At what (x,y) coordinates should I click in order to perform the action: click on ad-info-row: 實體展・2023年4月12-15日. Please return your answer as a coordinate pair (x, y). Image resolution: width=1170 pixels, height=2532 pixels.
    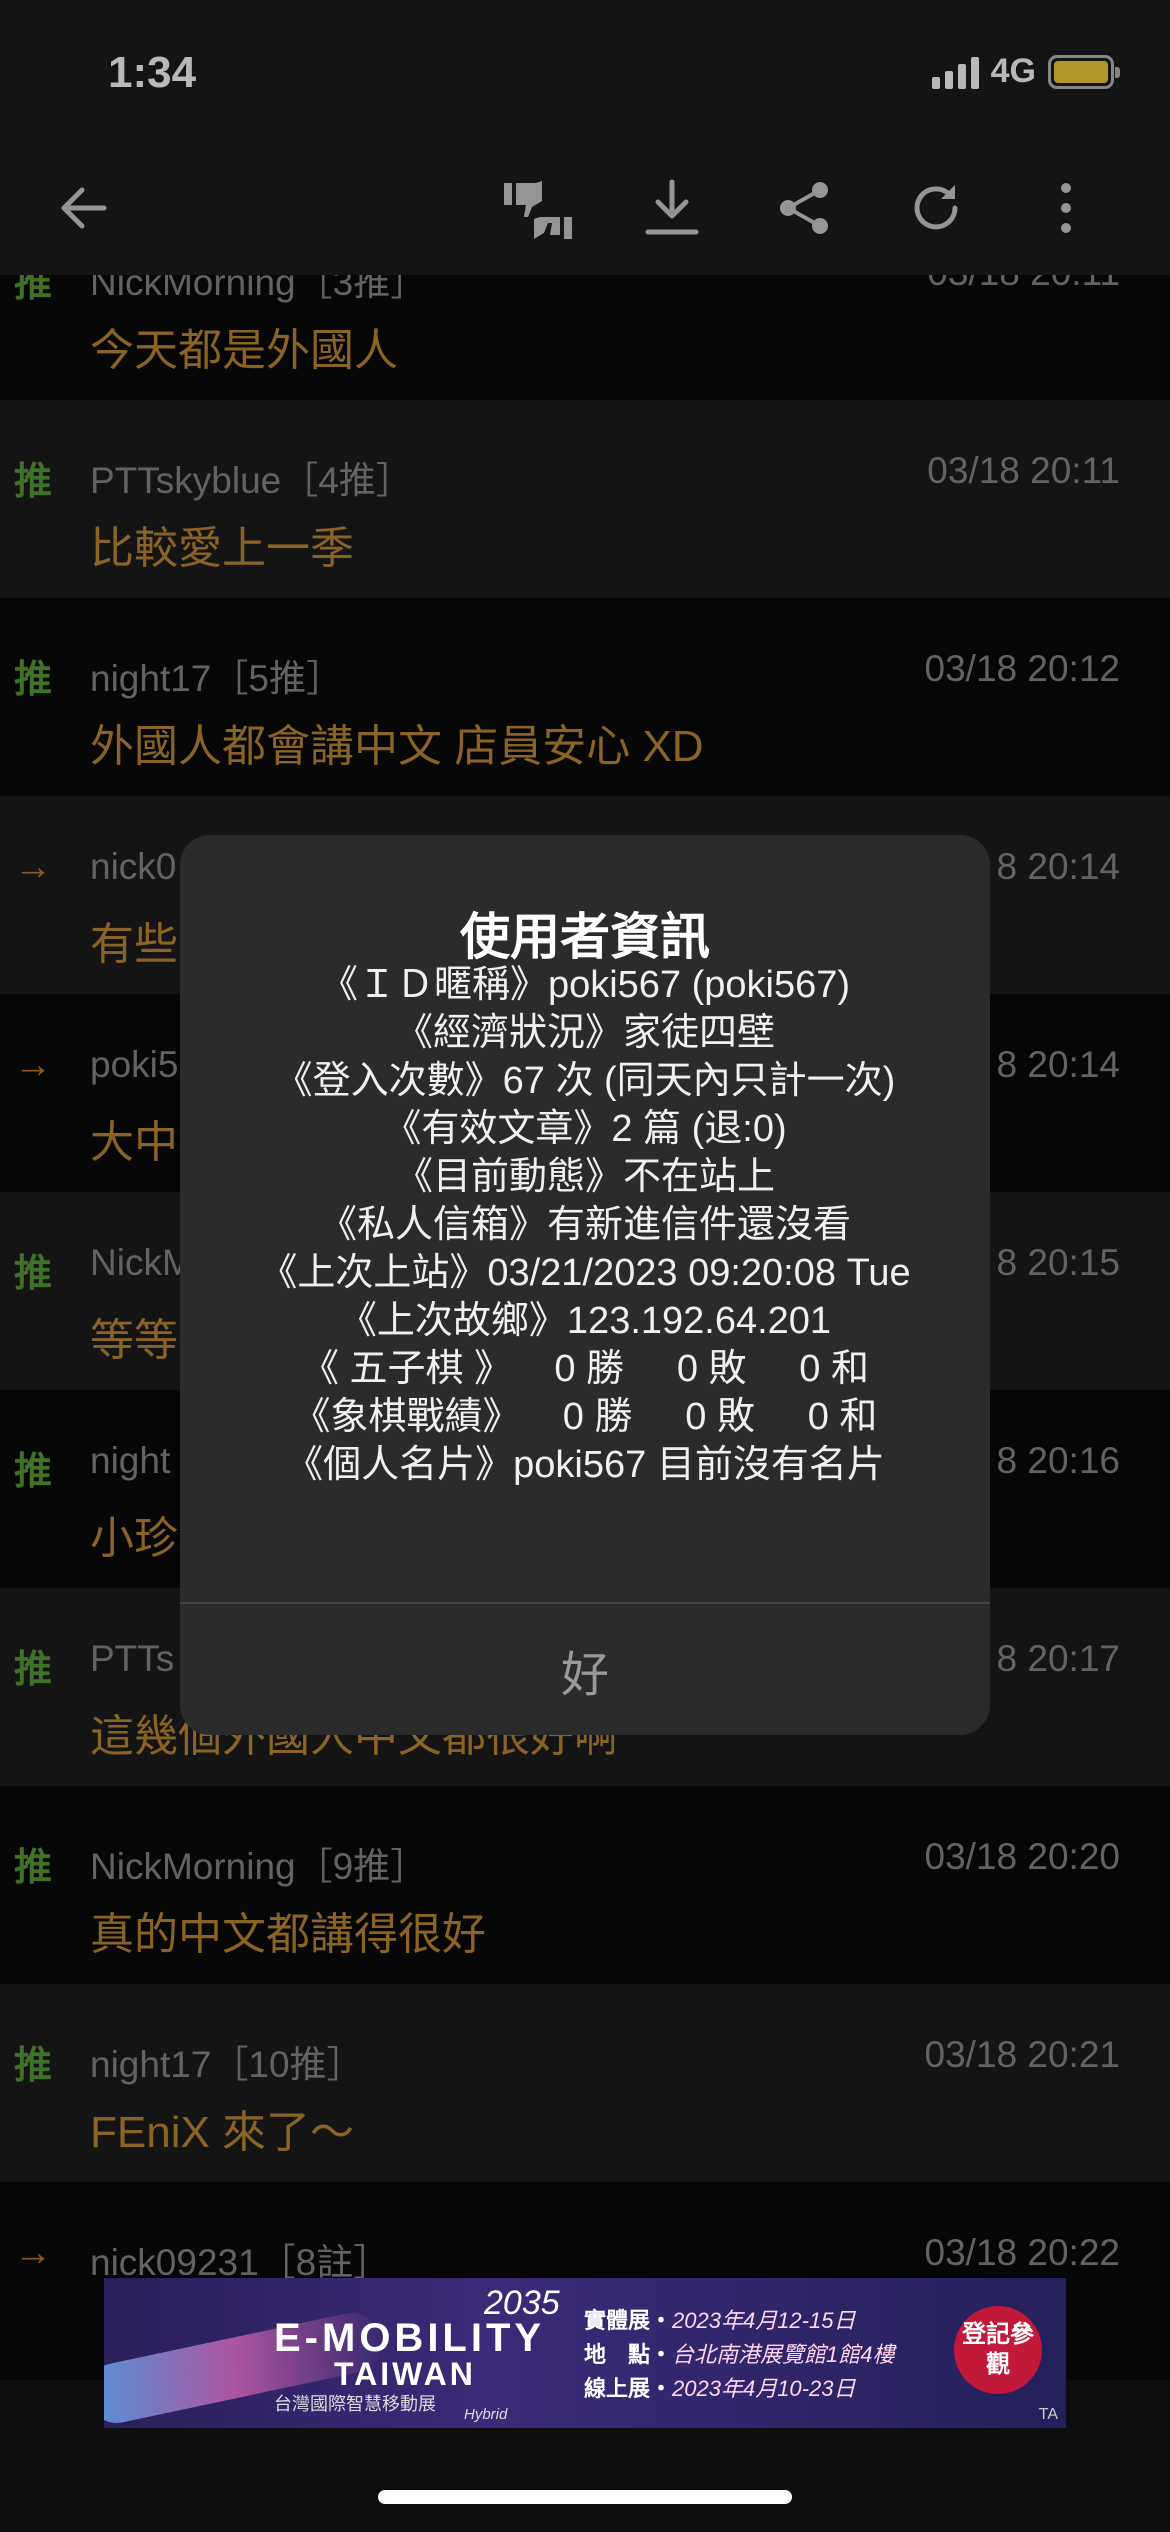
    Looking at the image, I should click on (720, 2320).